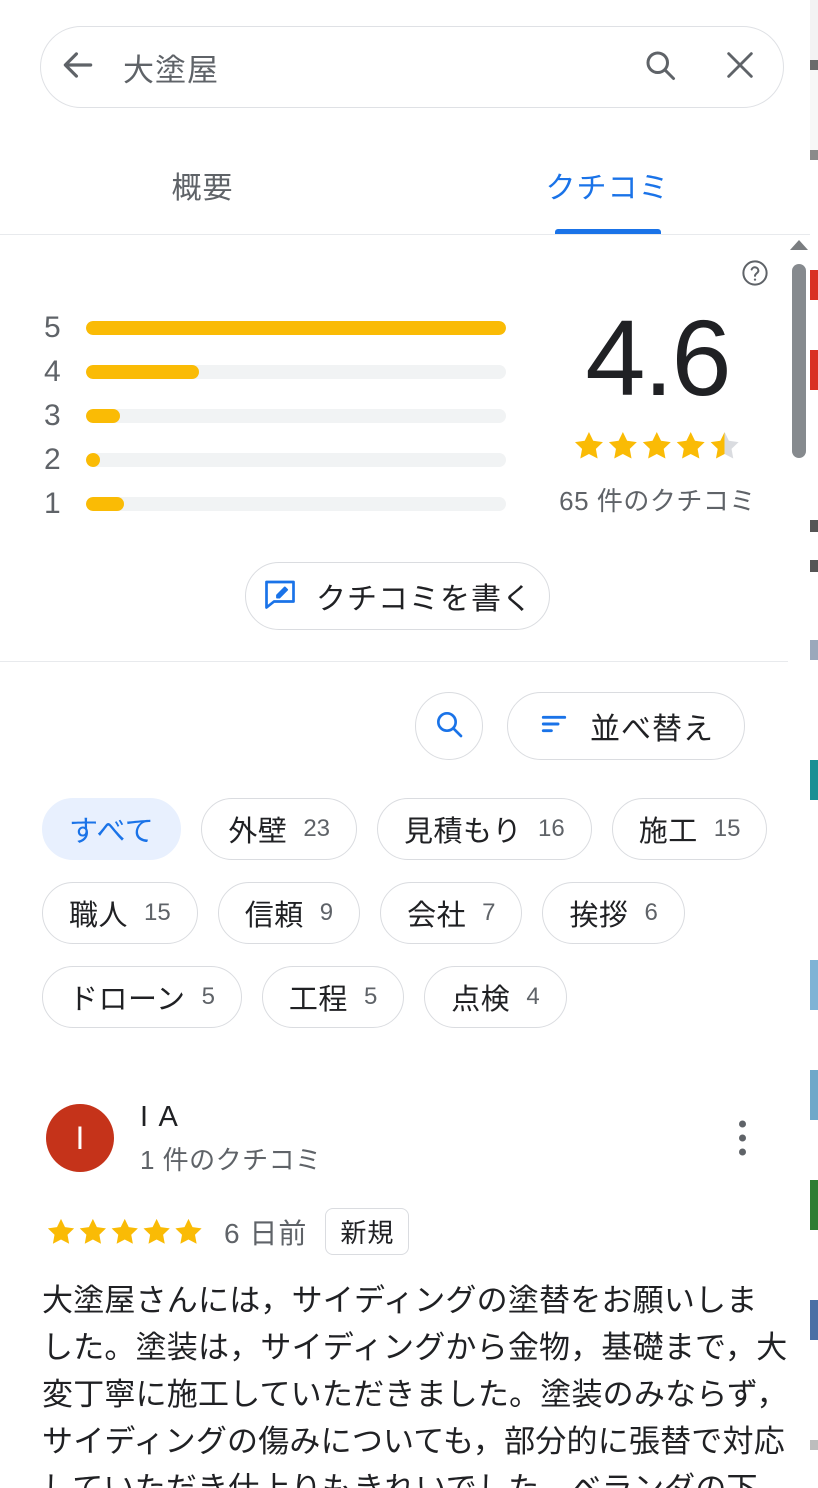 The image size is (818, 1488). I want to click on histogram-row-1: 1, so click(284, 504).